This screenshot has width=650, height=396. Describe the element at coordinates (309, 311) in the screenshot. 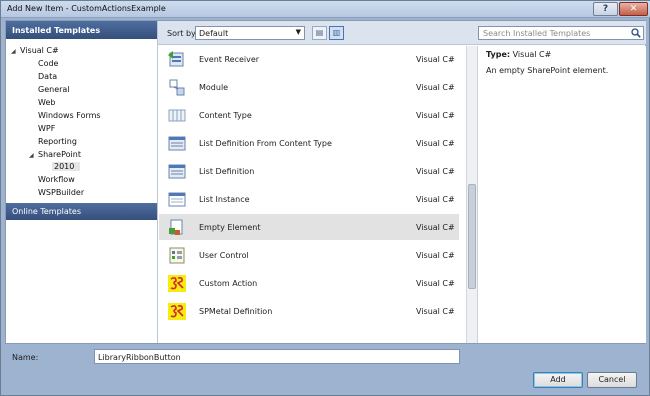

I see `template-row: SPMetal Definition Visual C#` at that location.